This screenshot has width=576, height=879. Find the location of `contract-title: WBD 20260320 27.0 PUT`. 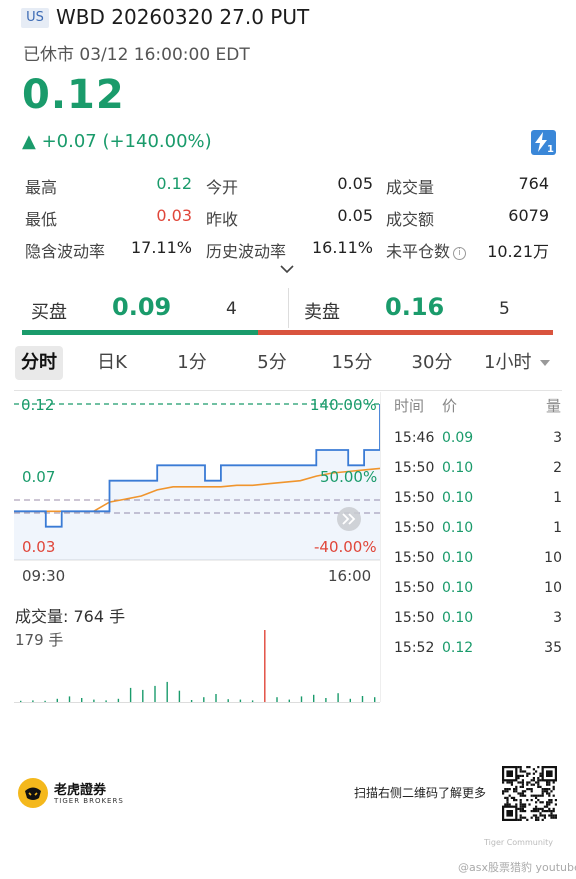

contract-title: WBD 20260320 27.0 PUT is located at coordinates (183, 17).